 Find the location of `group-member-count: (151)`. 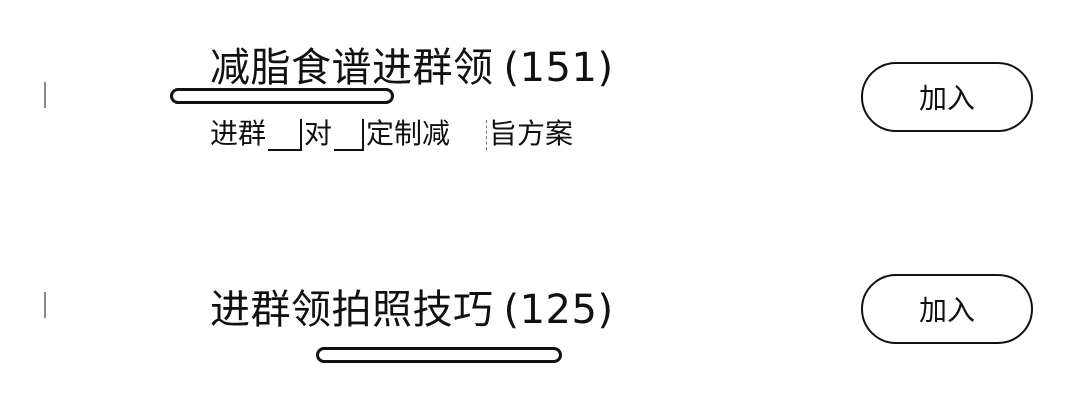

group-member-count: (151) is located at coordinates (558, 68).